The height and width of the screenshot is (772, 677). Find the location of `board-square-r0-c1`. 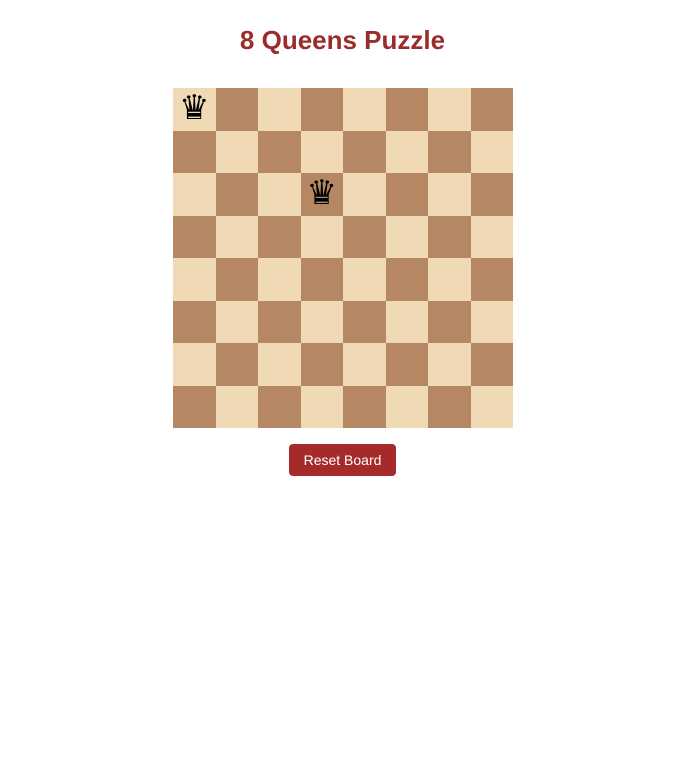

board-square-r0-c1 is located at coordinates (236, 109).